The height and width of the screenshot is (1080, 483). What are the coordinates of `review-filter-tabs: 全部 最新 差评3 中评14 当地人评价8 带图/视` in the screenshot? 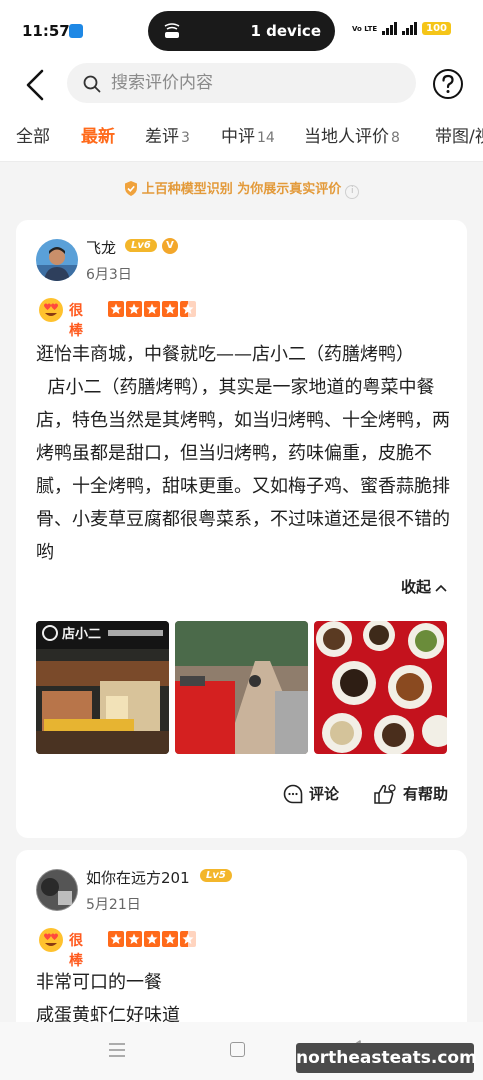 It's located at (241, 136).